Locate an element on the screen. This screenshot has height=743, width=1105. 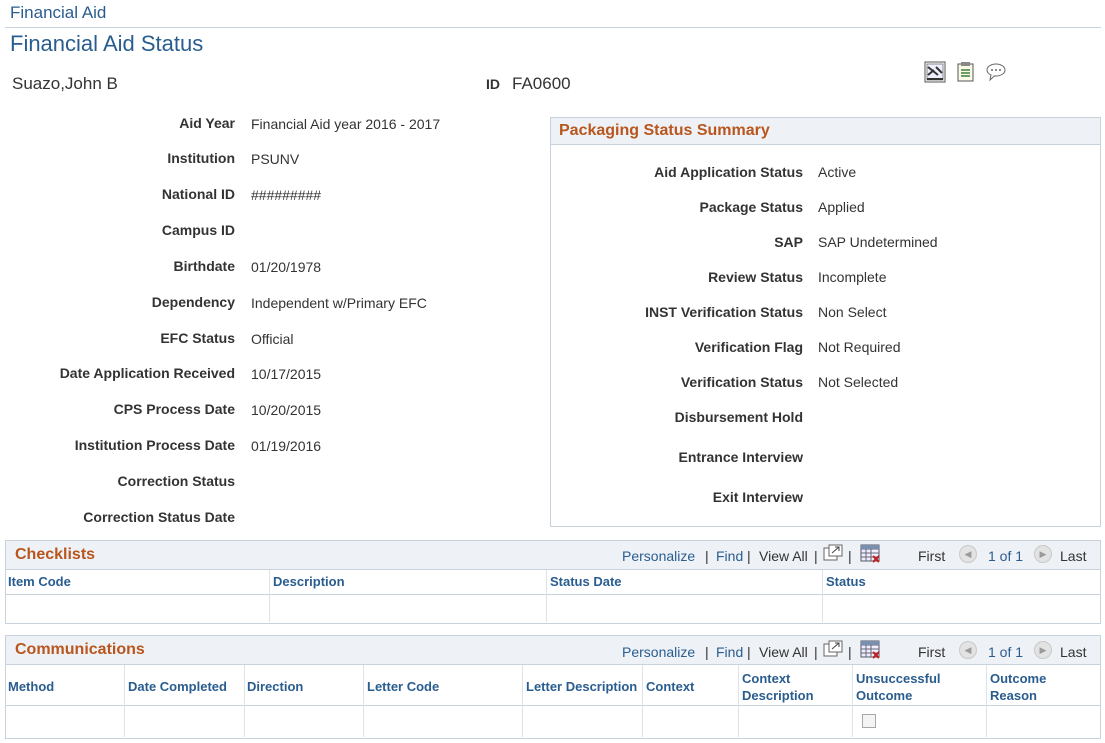
communications-col-letter-description: Letter Description is located at coordinates (582, 686).